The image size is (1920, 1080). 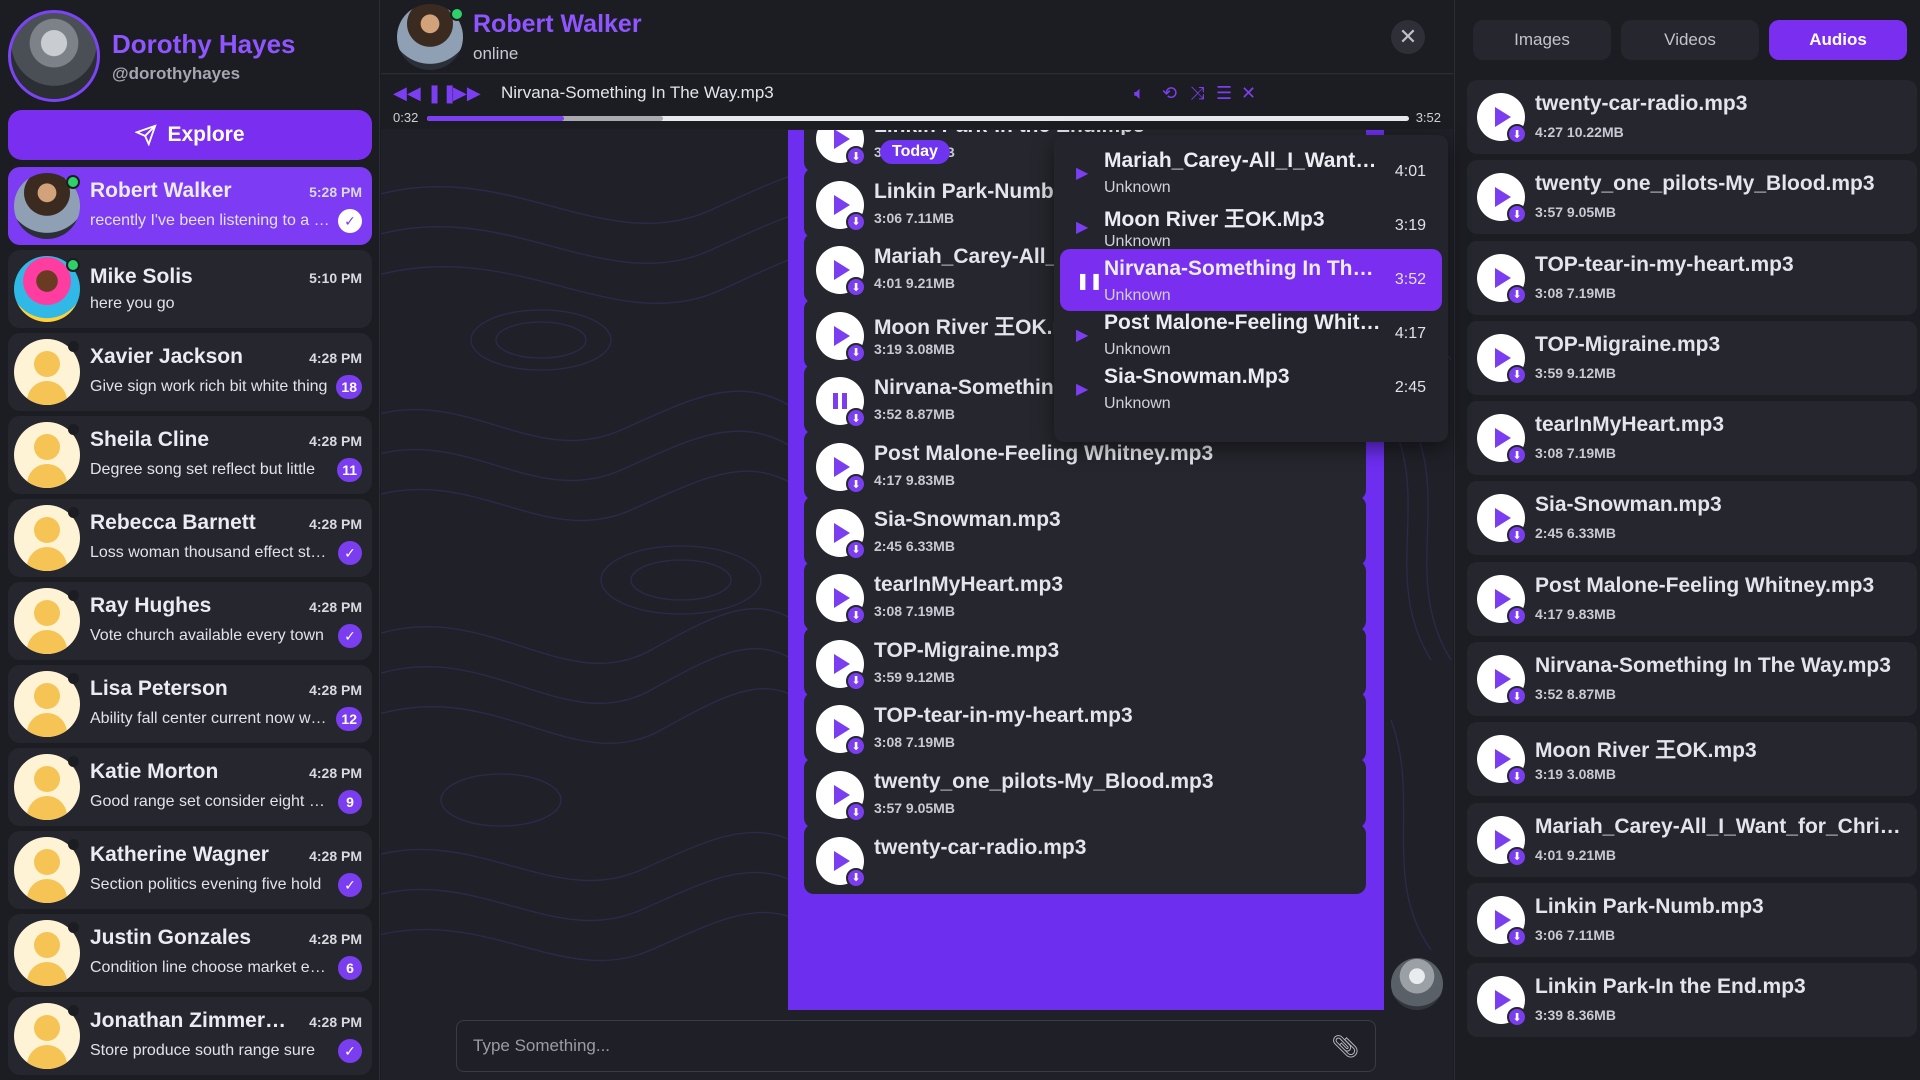 I want to click on media-meta: 4:01 9.21MB, so click(x=1575, y=854).